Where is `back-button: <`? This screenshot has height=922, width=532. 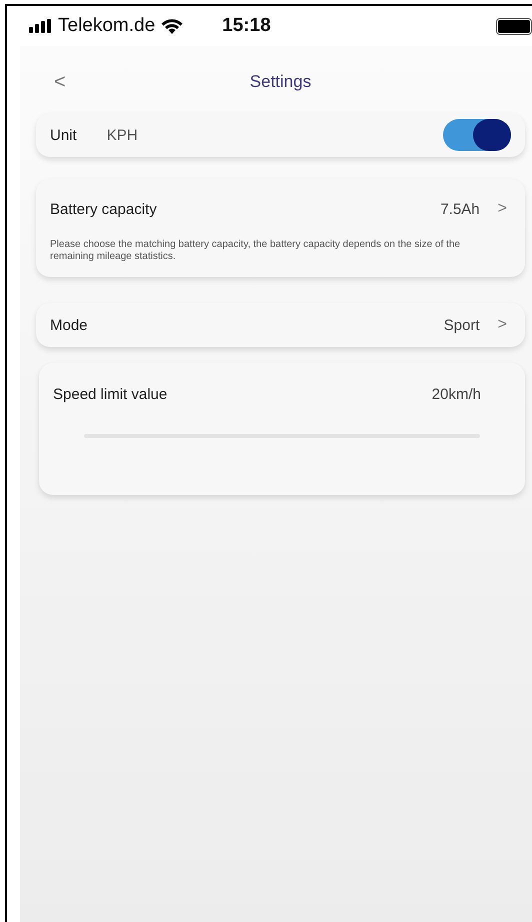 back-button: < is located at coordinates (60, 82).